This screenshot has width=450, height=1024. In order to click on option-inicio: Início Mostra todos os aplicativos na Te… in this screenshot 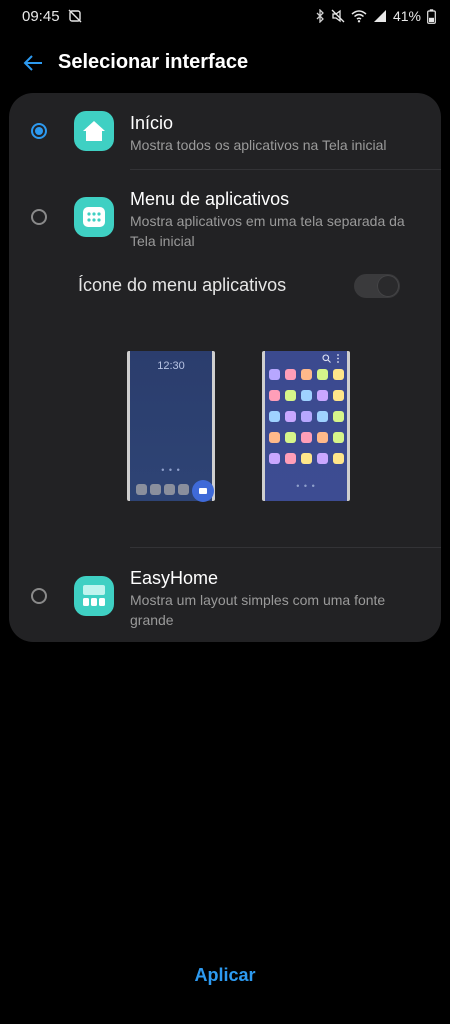, I will do `click(225, 131)`.